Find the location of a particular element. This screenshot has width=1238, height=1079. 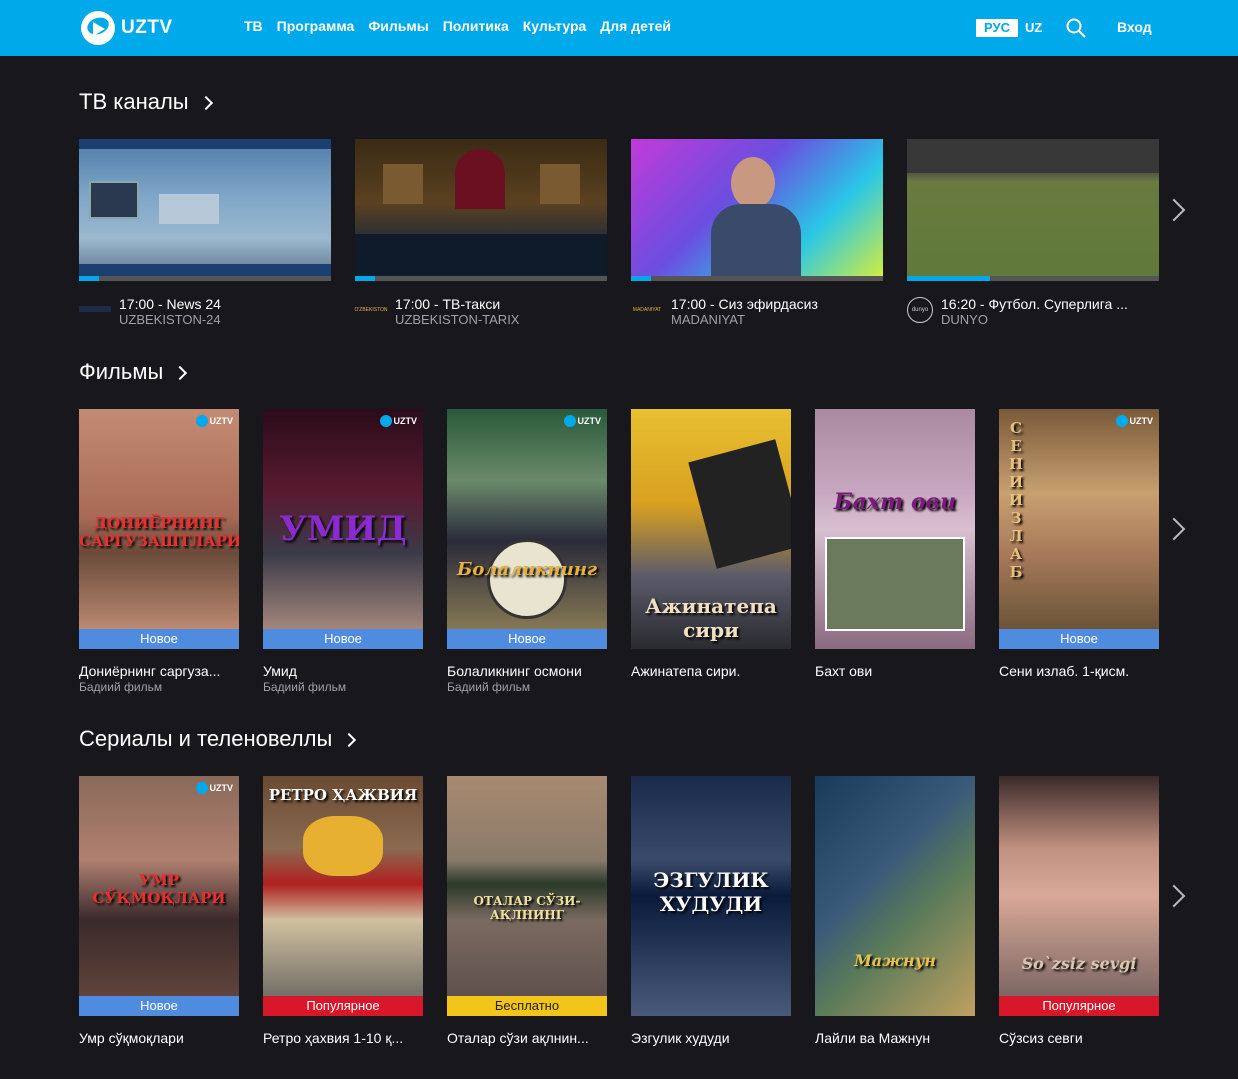

series-section-title: Сериалы и теленовеллы is located at coordinates (218, 739).